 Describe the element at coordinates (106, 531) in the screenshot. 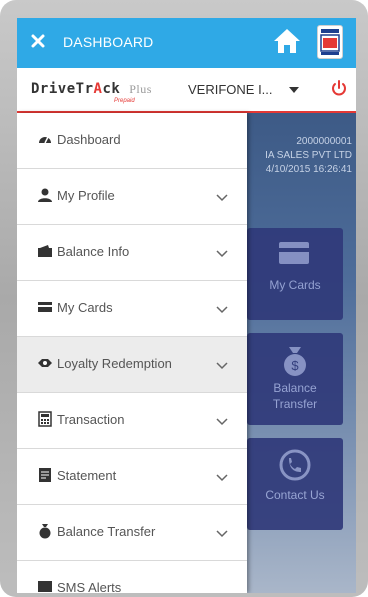

I see `drawer-item-label: Balance Transfer` at that location.